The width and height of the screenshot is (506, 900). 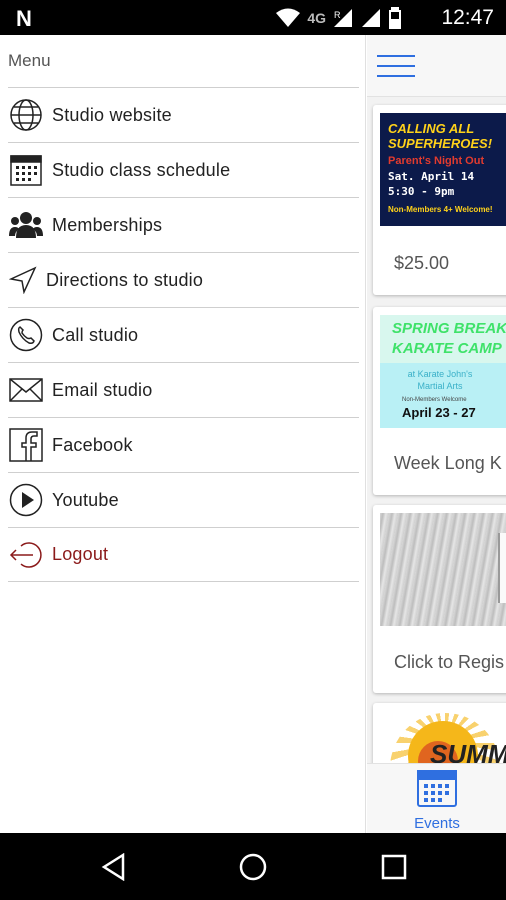 I want to click on poster-text: Sat. April 14, so click(x=431, y=176).